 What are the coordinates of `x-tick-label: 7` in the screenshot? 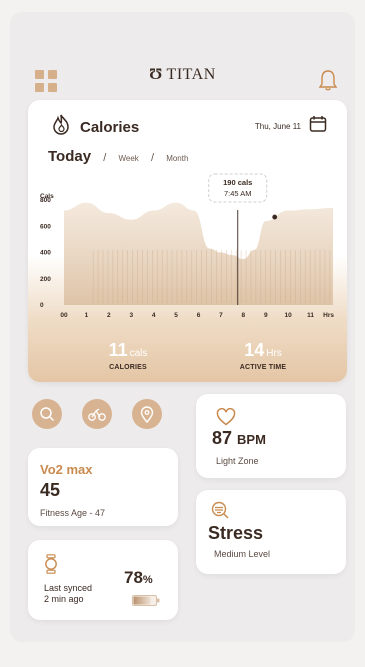 It's located at (221, 315).